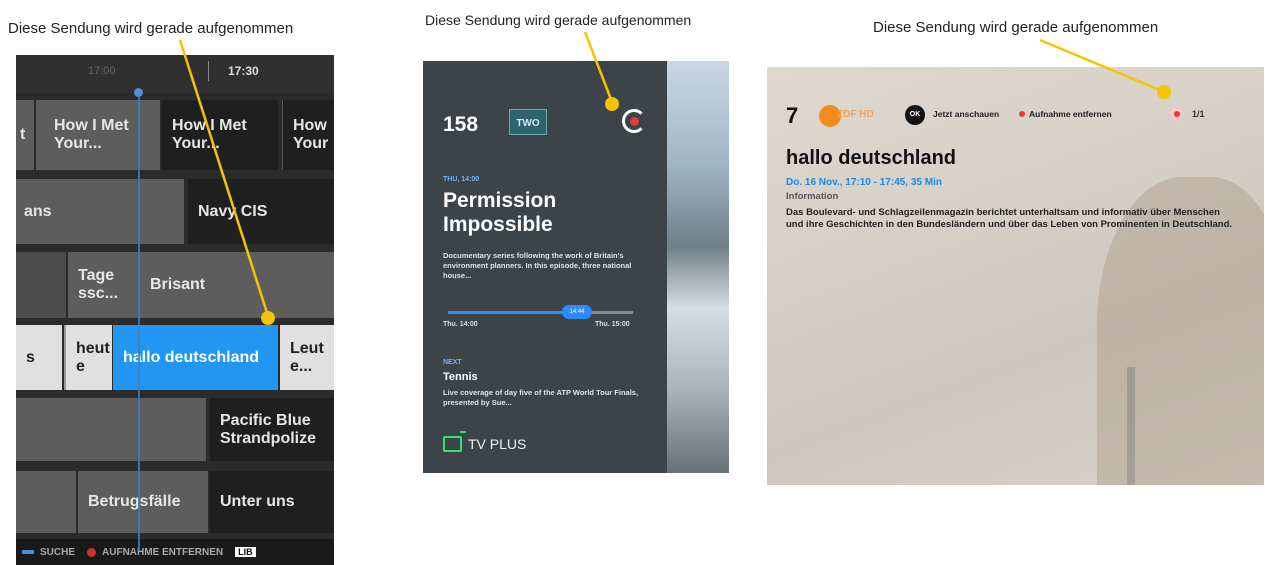 Image resolution: width=1265 pixels, height=565 pixels. What do you see at coordinates (162, 552) in the screenshot?
I see `remove-recording-action: AUFNAHME ENTFERNEN` at bounding box center [162, 552].